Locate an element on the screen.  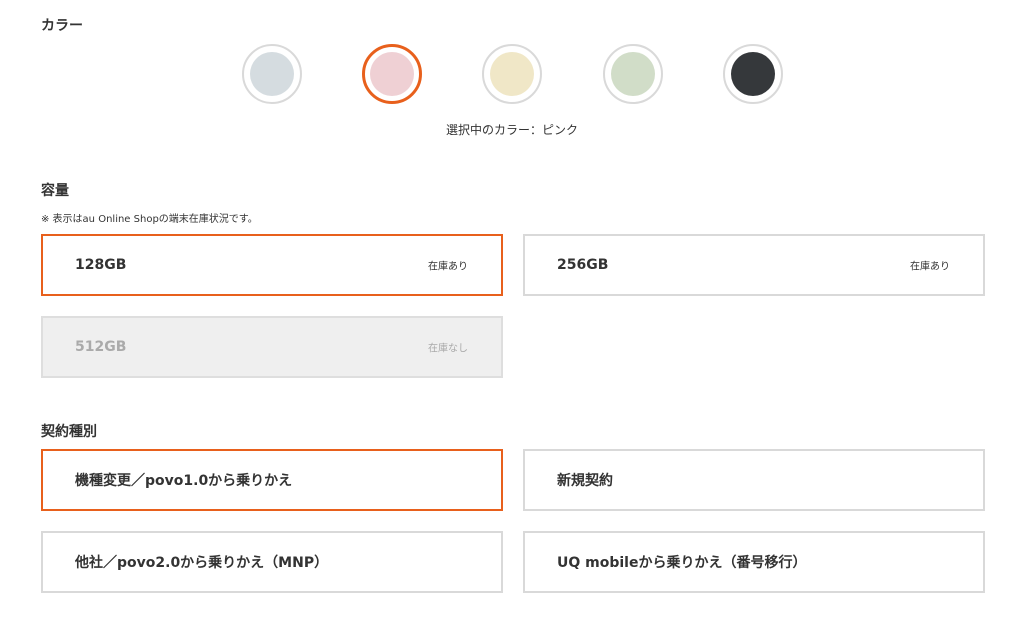
contract-option-mnp: 他社／povo2.0から乗りかえ（MNP） is located at coordinates (272, 562).